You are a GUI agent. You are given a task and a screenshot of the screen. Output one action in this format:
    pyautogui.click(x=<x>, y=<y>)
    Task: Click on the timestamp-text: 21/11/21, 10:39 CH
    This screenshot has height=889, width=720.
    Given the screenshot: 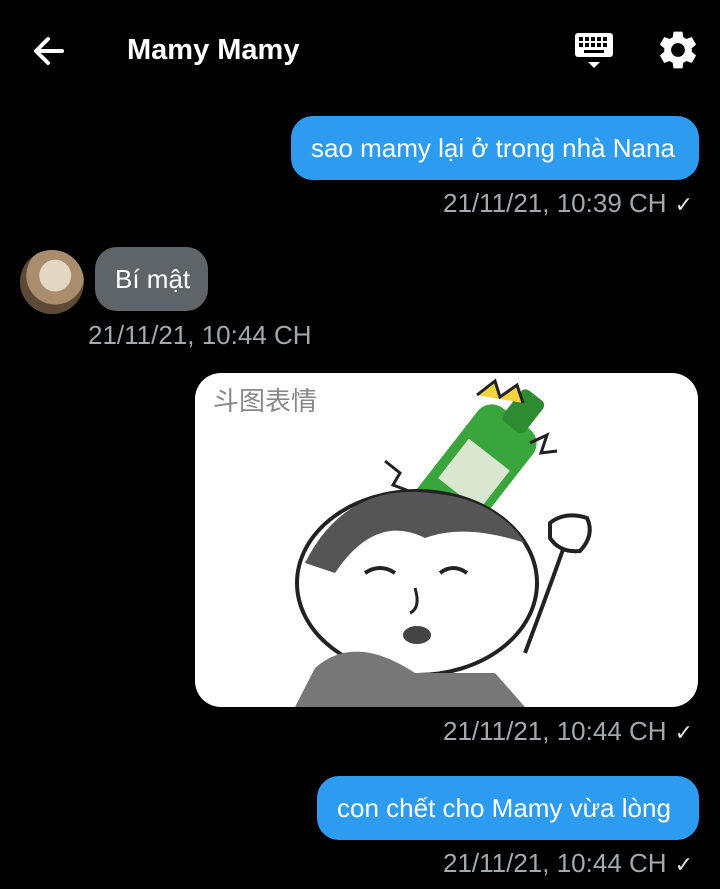 What is the action you would take?
    pyautogui.click(x=554, y=203)
    